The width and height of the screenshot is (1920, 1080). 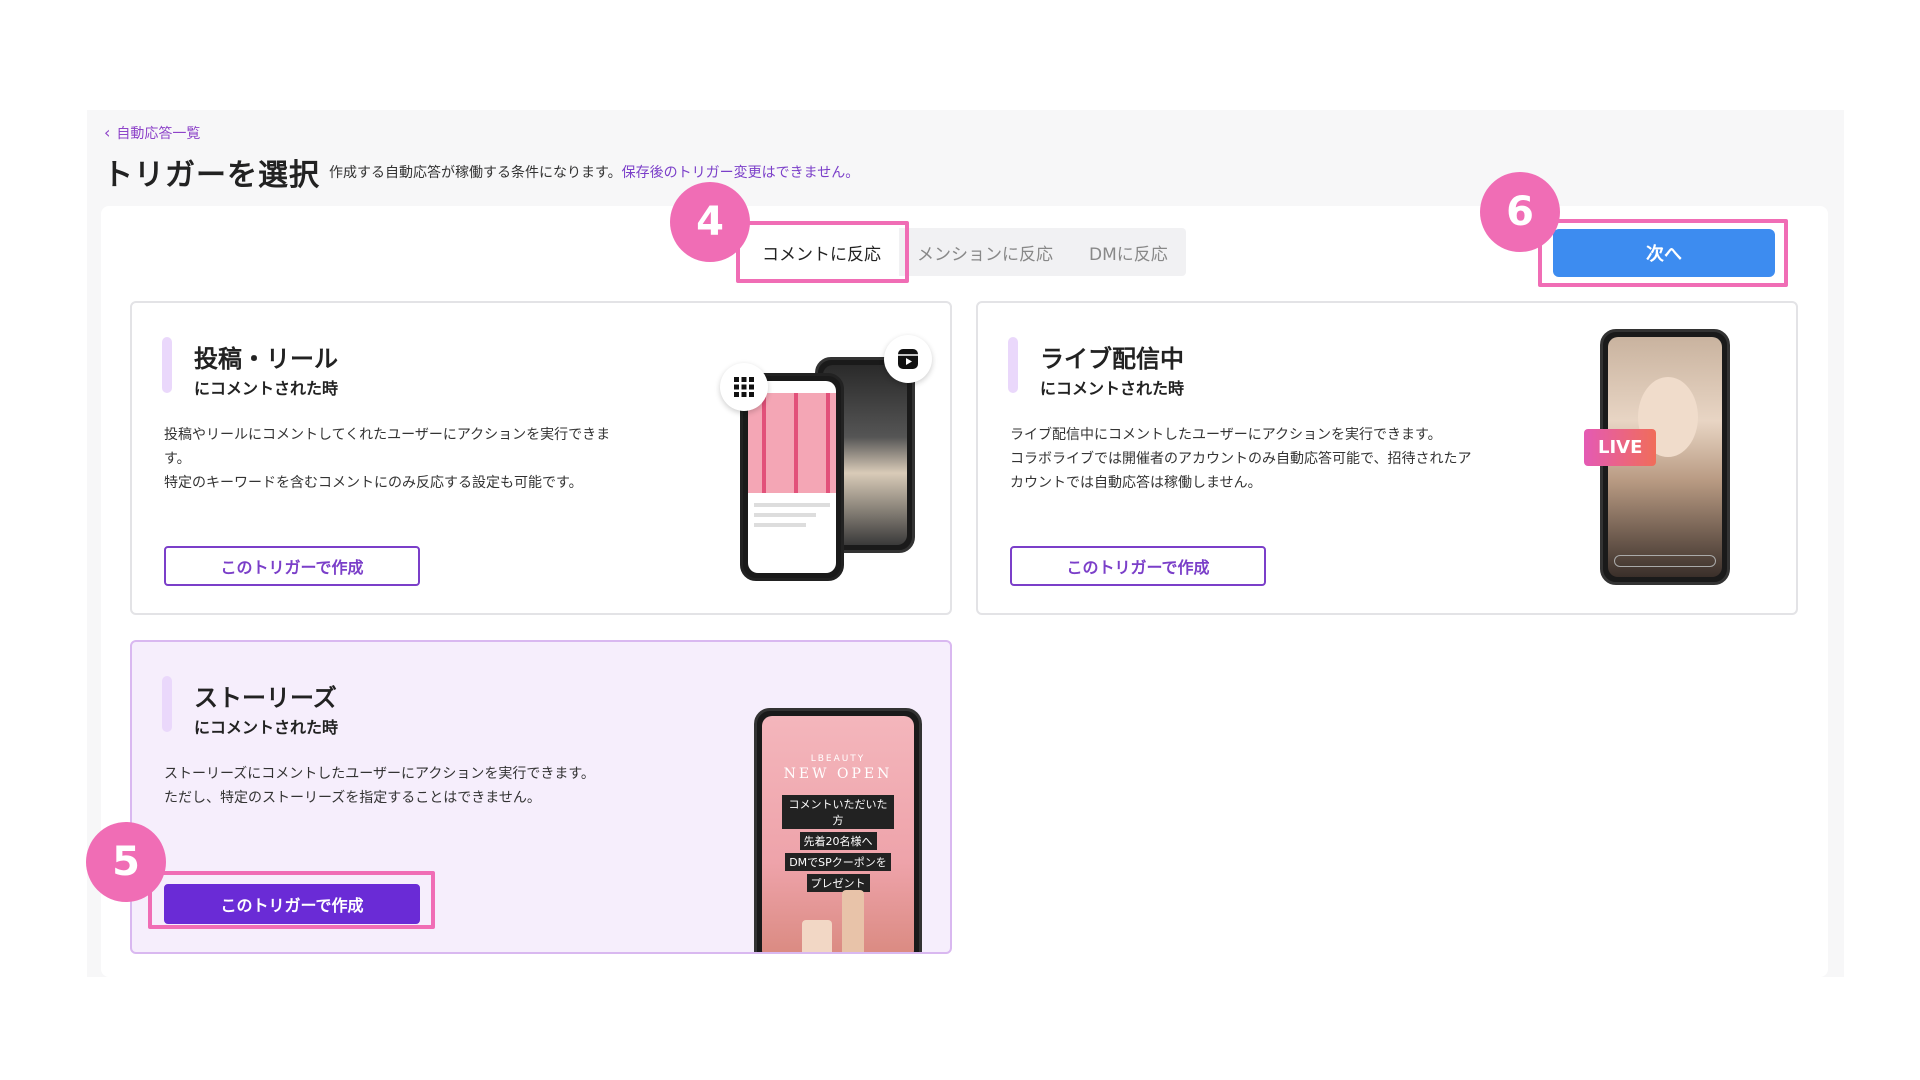 I want to click on story-line: DMでSPクーポンを, so click(x=838, y=862).